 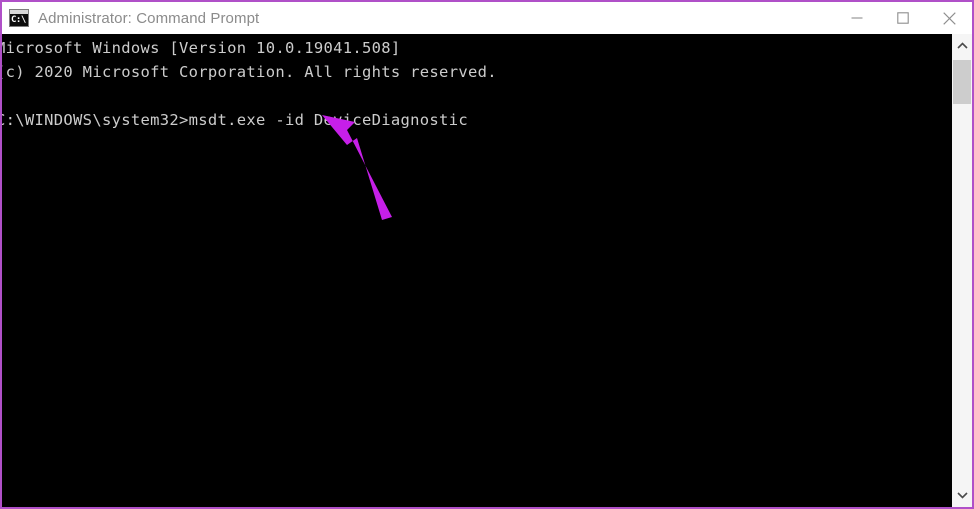 I want to click on scrollbar-thumb, so click(x=962, y=82).